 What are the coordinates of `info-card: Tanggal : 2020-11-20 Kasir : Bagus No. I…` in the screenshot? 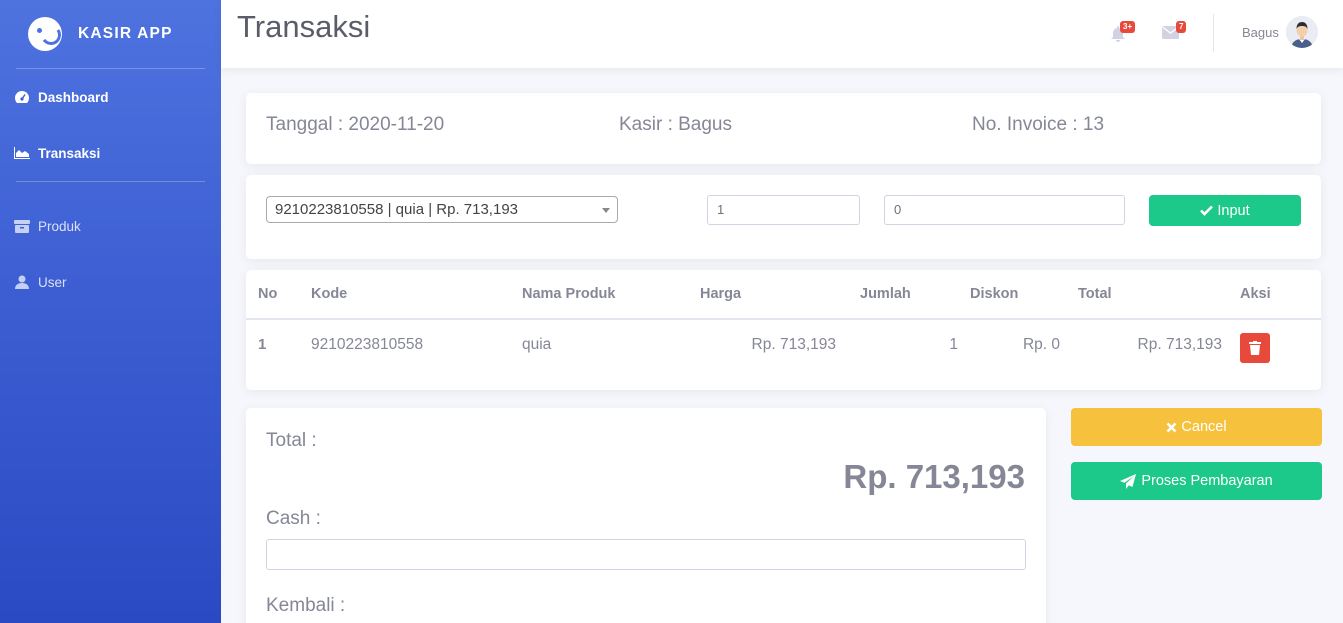 It's located at (783, 128).